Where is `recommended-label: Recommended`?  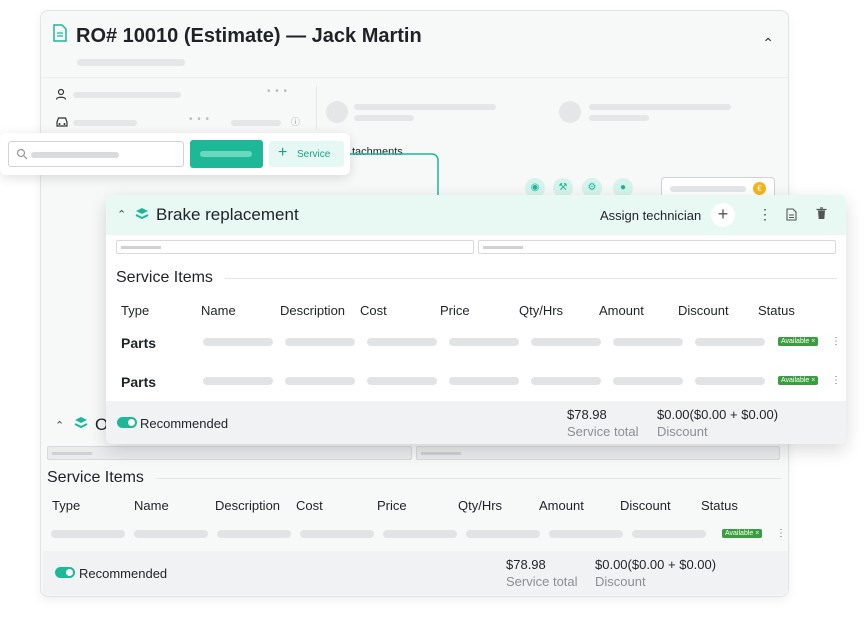
recommended-label: Recommended is located at coordinates (123, 573).